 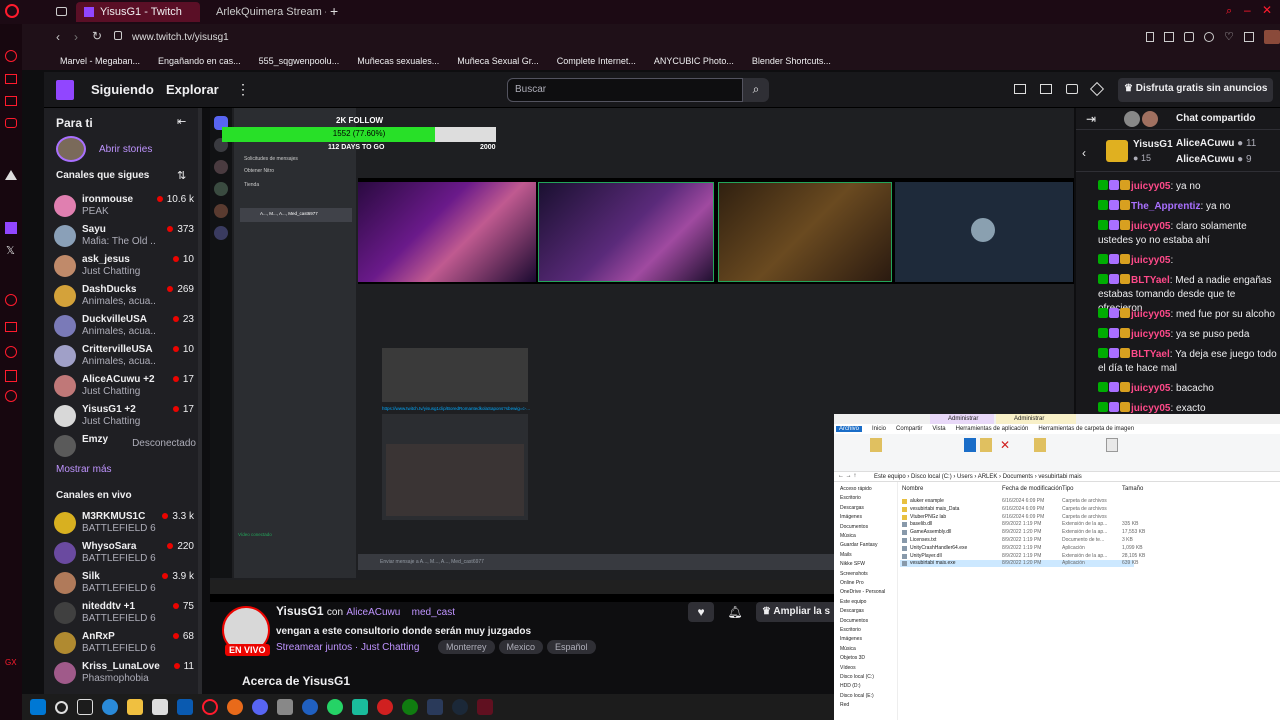 What do you see at coordinates (125, 583) in the screenshot?
I see `channel-item: Silk BATTLEFIELD 6 3.9 k` at bounding box center [125, 583].